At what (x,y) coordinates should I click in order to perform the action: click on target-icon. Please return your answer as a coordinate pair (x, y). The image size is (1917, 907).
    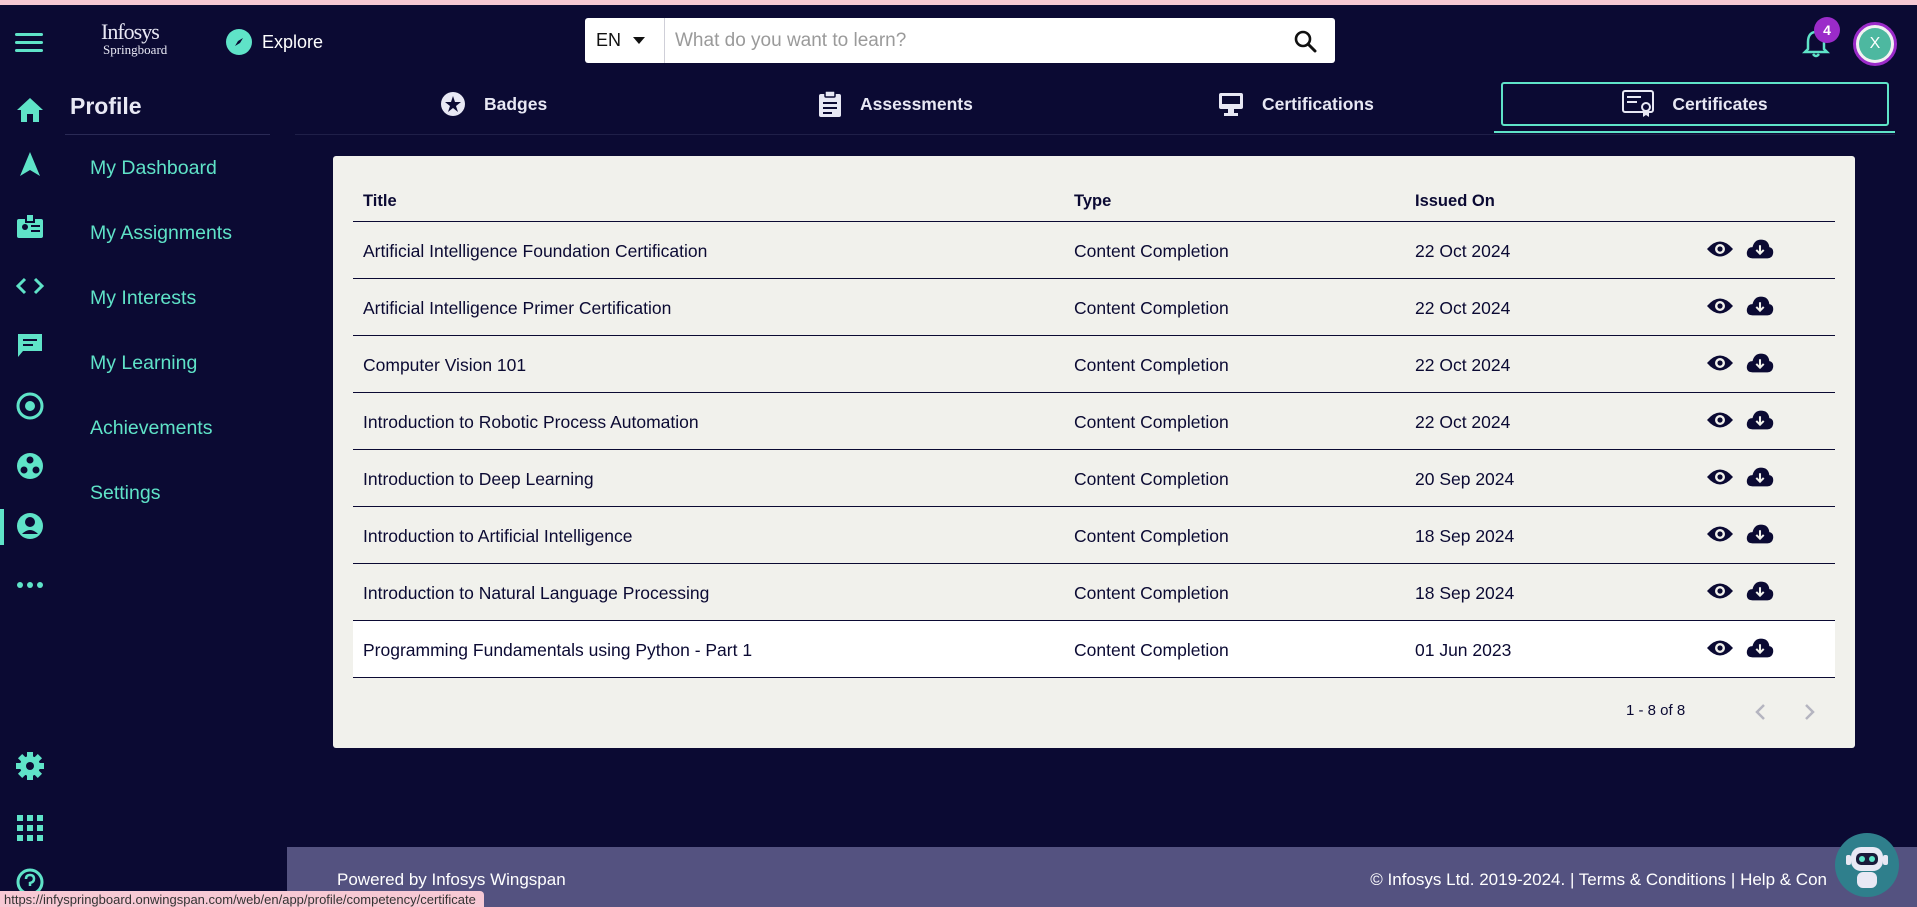
    Looking at the image, I should click on (30, 406).